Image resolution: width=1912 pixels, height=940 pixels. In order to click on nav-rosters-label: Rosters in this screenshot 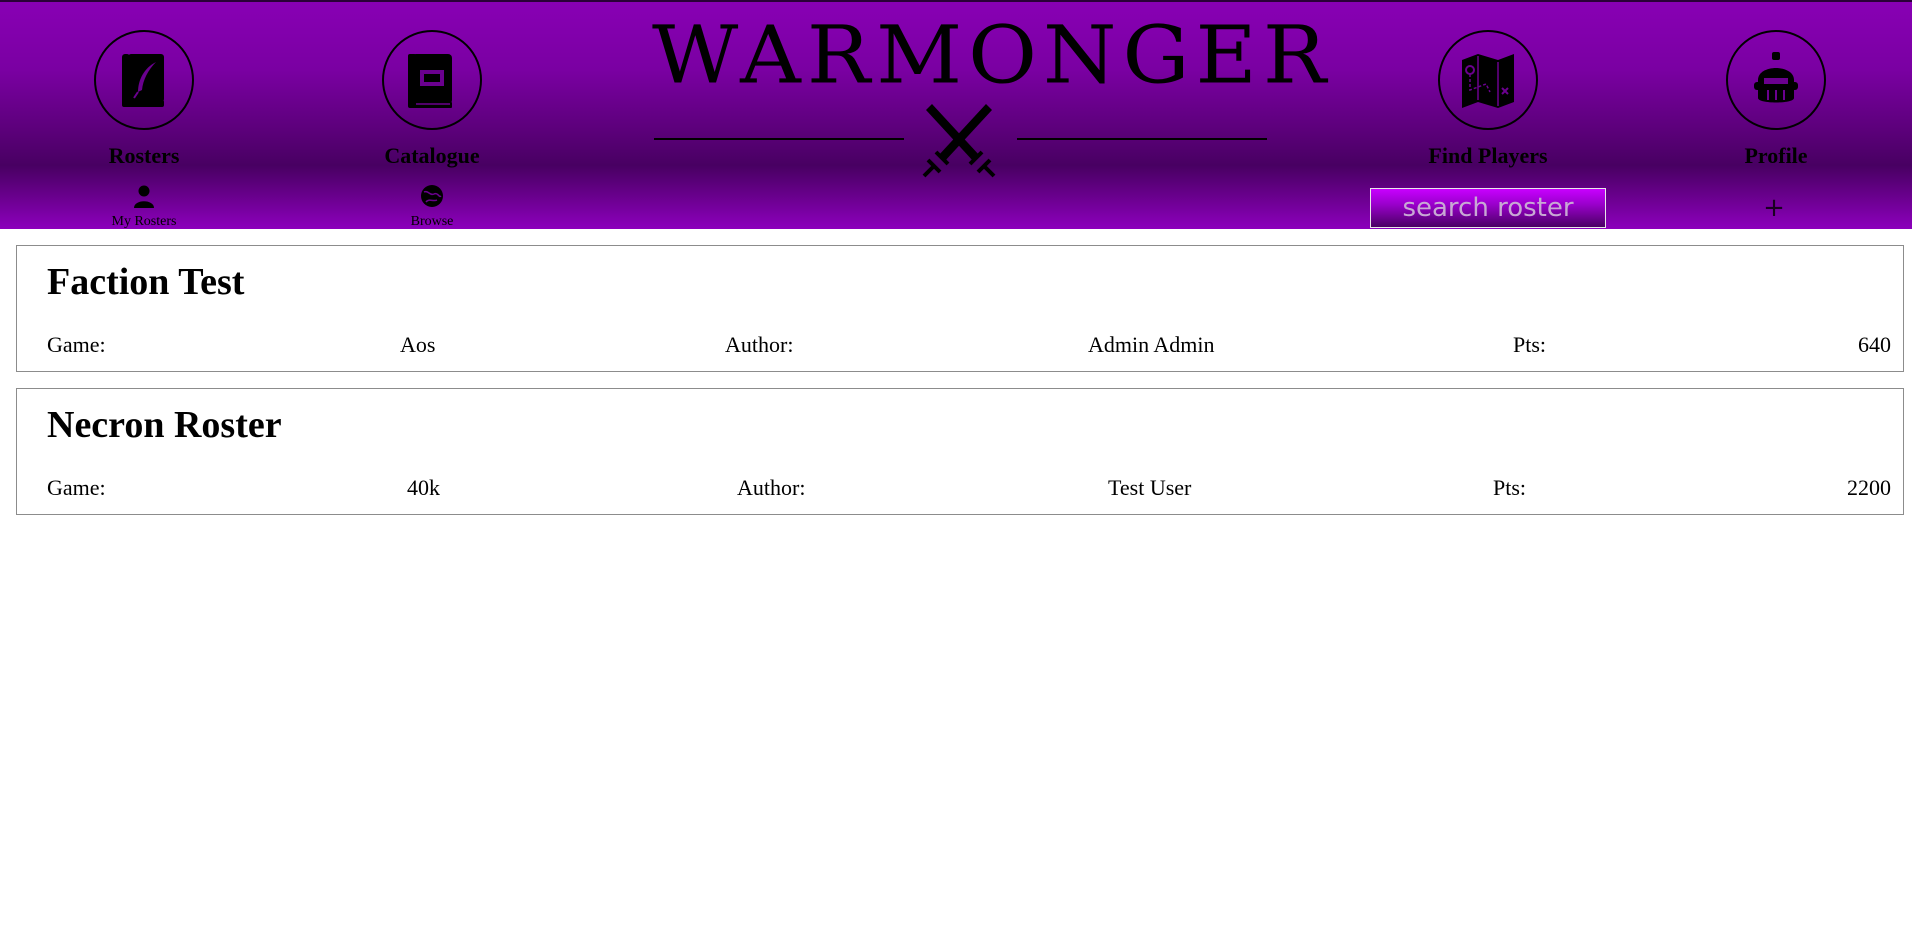, I will do `click(144, 156)`.